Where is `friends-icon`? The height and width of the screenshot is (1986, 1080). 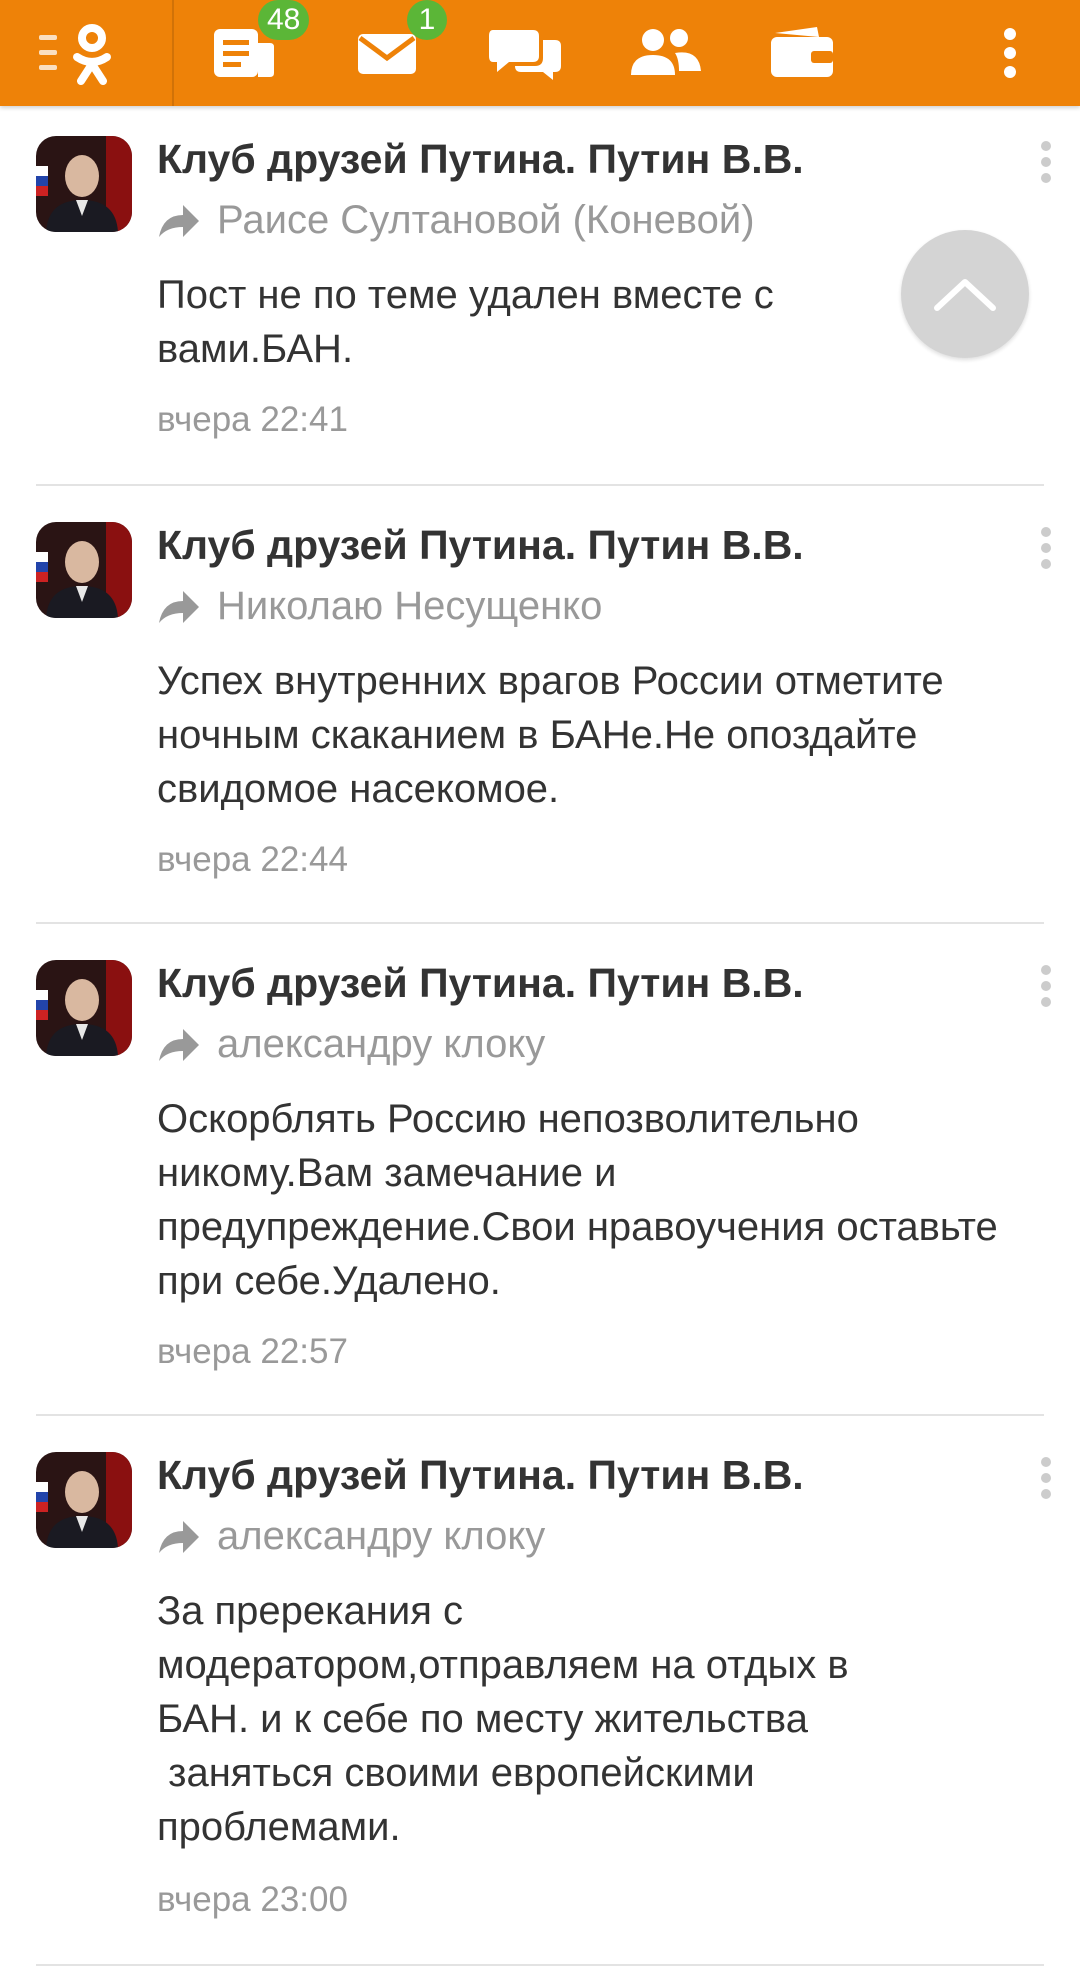 friends-icon is located at coordinates (666, 52).